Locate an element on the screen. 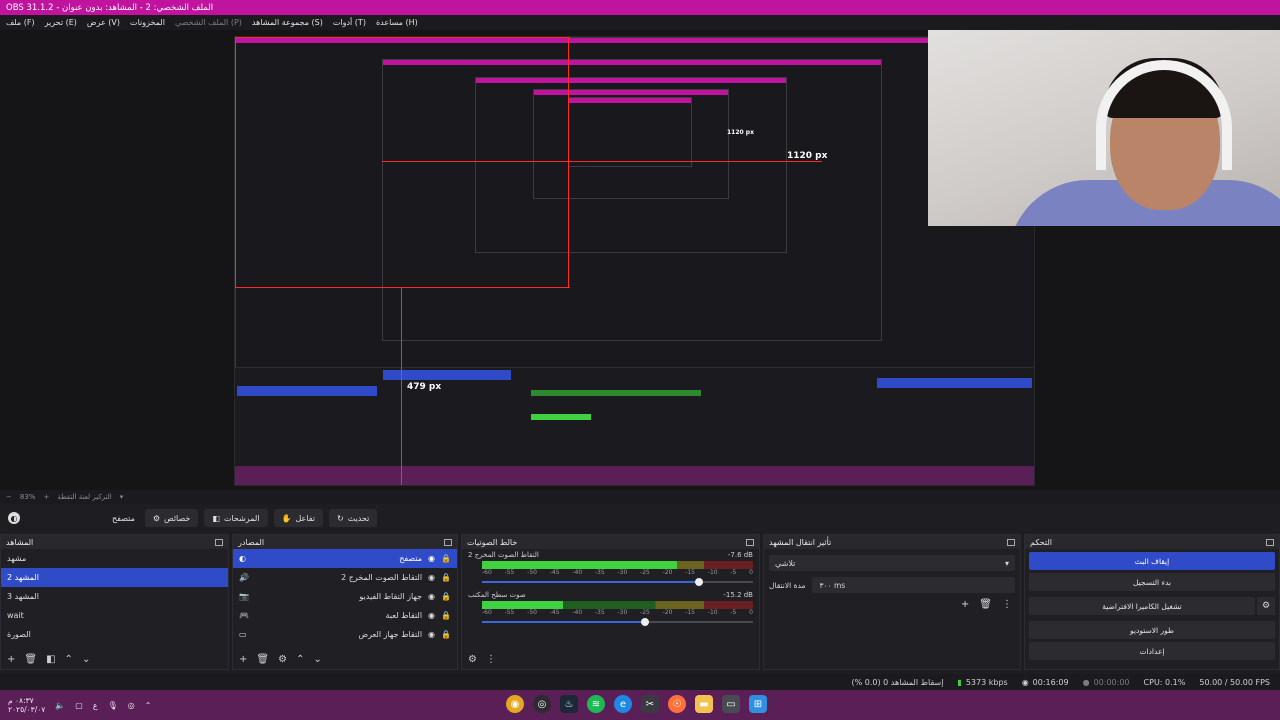  transitions-title: تأثير انتقال المشهد is located at coordinates (800, 542).